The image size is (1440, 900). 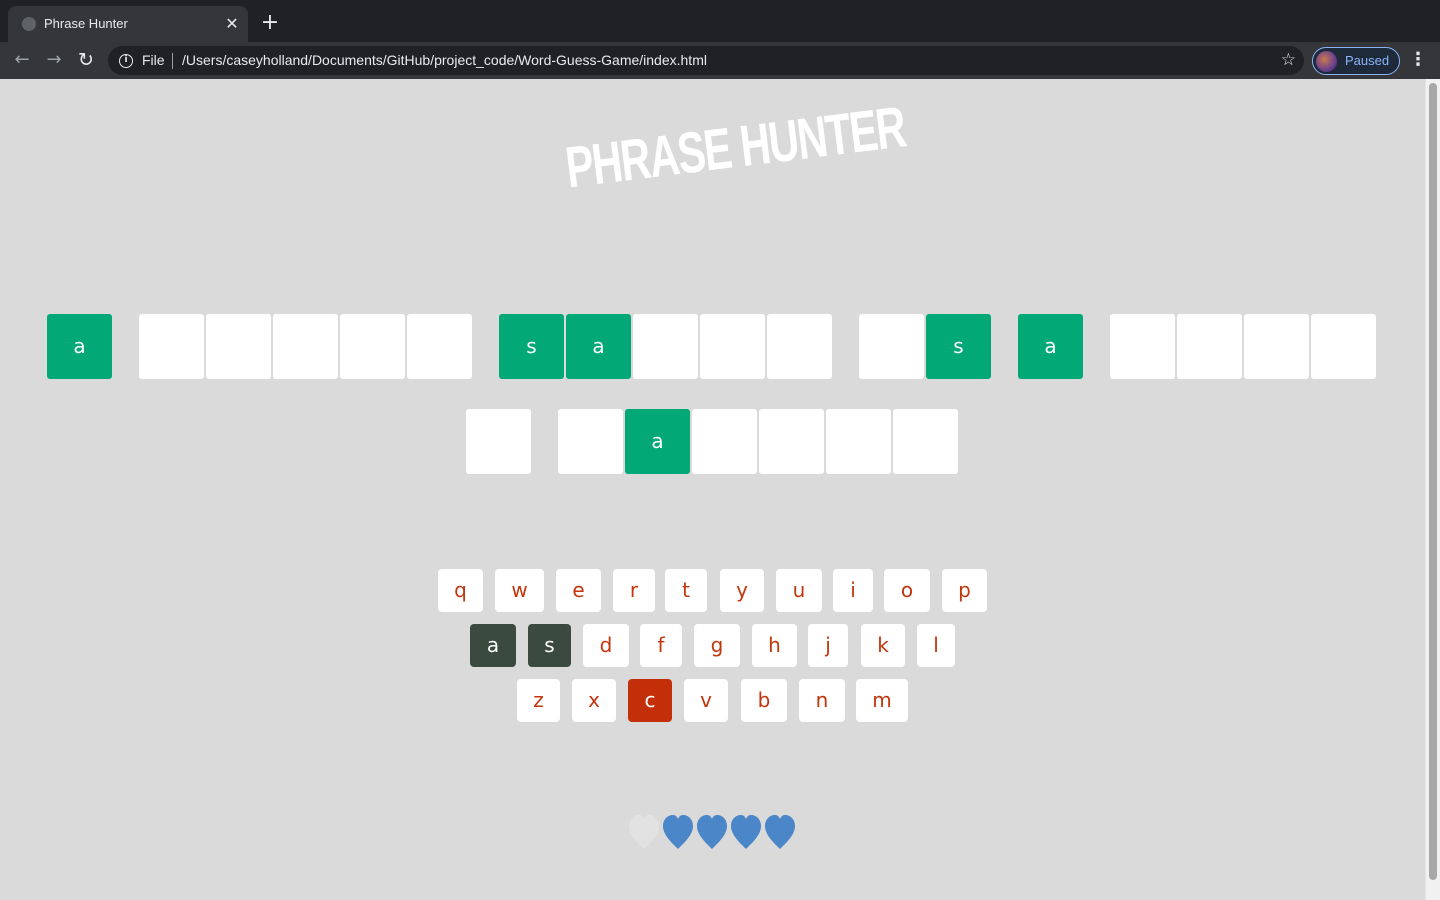 What do you see at coordinates (799, 590) in the screenshot?
I see `key-u: u` at bounding box center [799, 590].